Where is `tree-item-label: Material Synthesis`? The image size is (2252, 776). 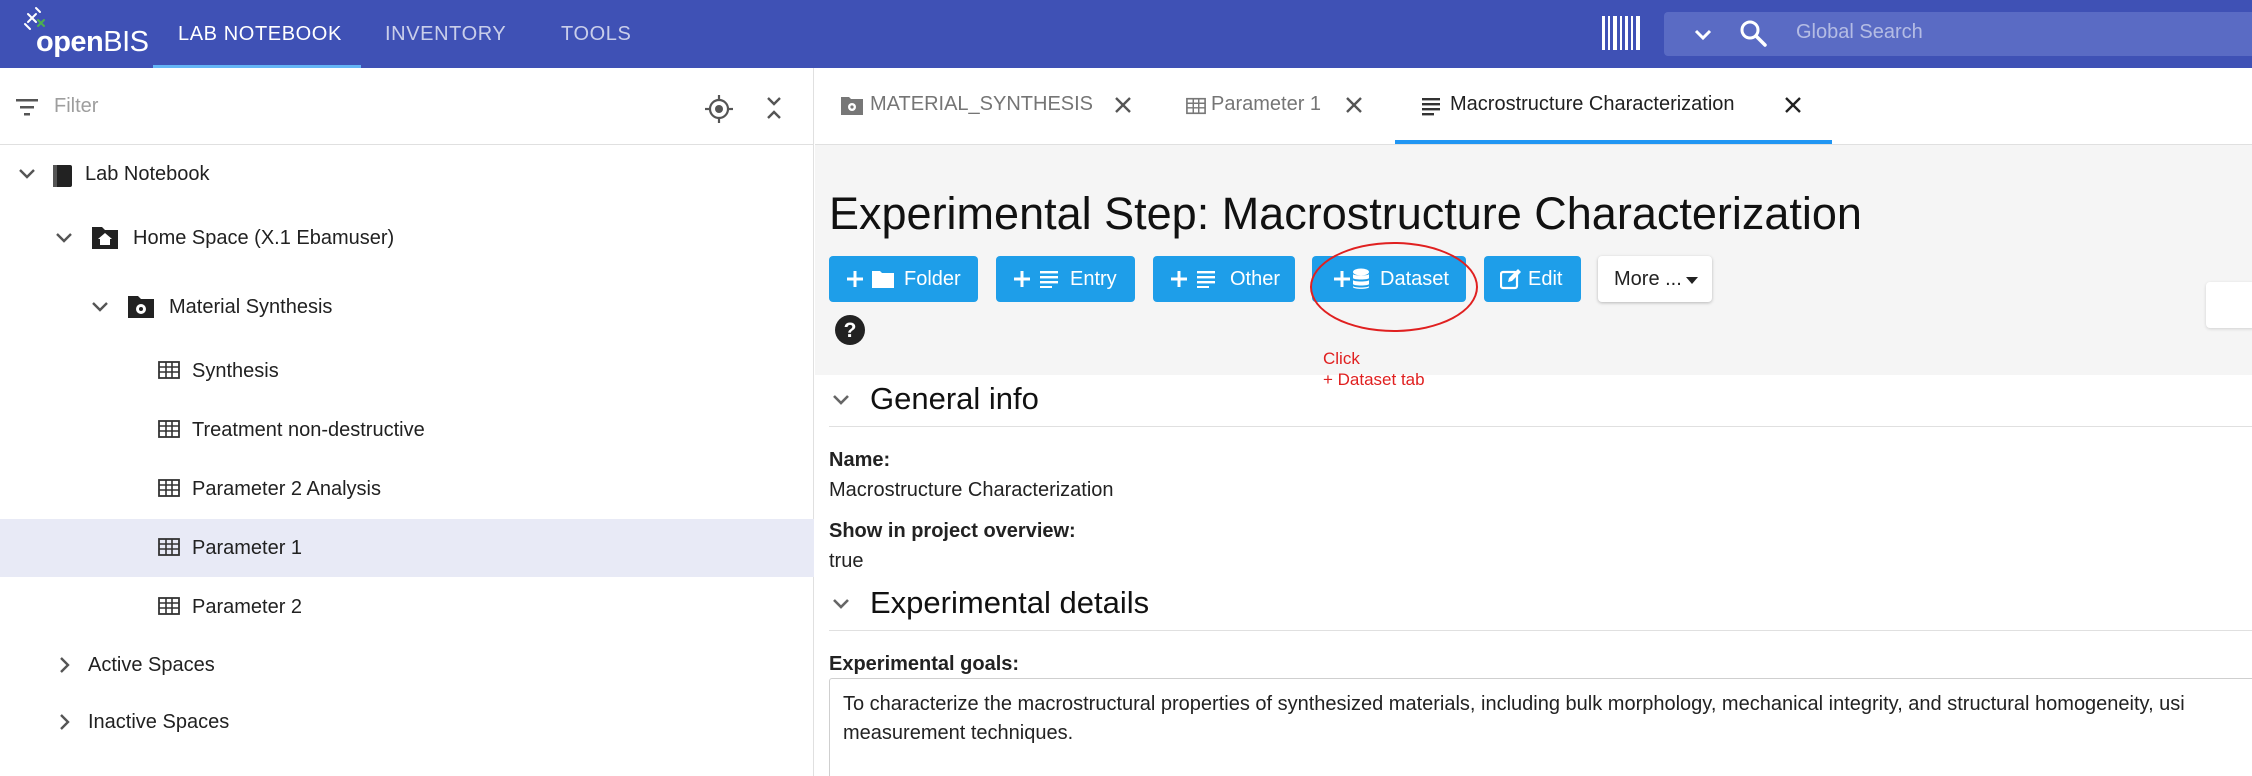 tree-item-label: Material Synthesis is located at coordinates (251, 307).